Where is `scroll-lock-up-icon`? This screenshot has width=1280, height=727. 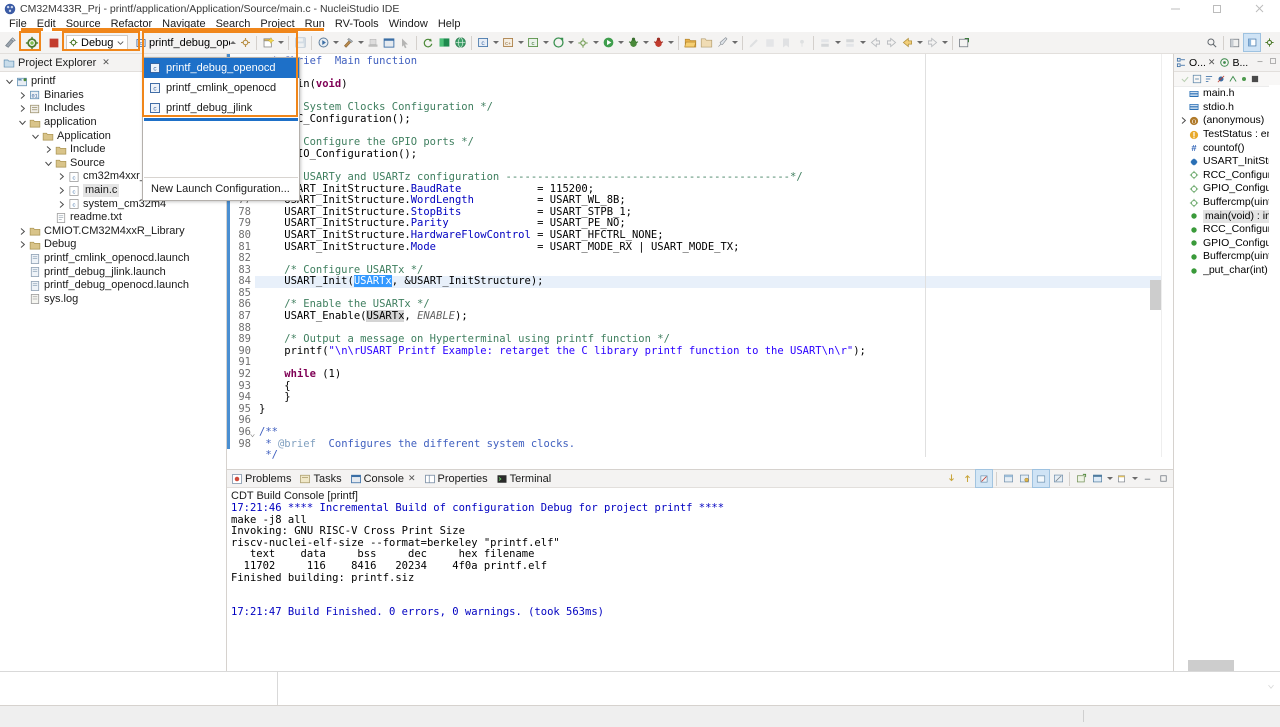
scroll-lock-up-icon is located at coordinates (967, 478).